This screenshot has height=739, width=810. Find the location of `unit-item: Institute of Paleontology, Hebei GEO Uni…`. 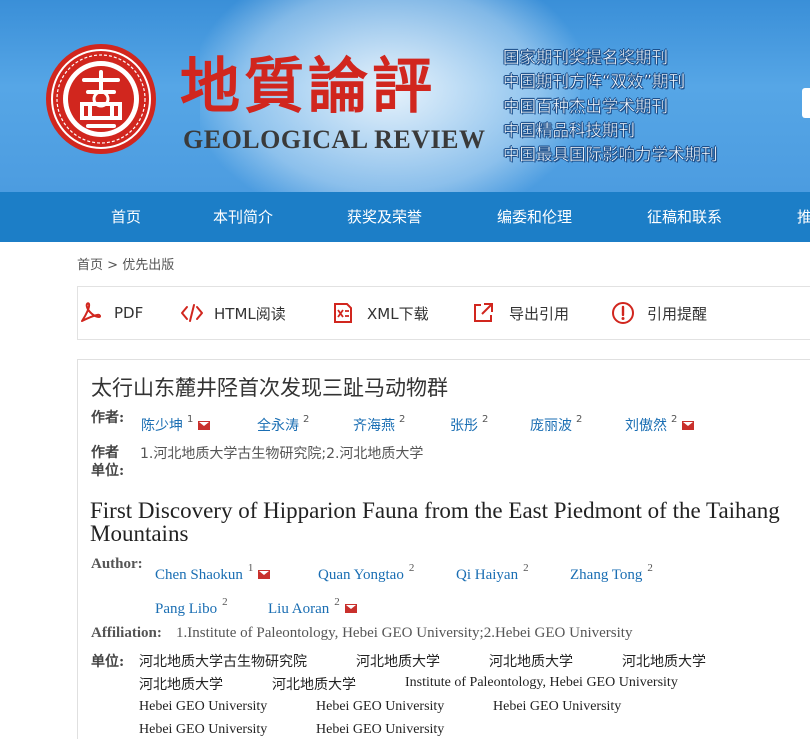

unit-item: Institute of Paleontology, Hebei GEO Uni… is located at coordinates (541, 682).